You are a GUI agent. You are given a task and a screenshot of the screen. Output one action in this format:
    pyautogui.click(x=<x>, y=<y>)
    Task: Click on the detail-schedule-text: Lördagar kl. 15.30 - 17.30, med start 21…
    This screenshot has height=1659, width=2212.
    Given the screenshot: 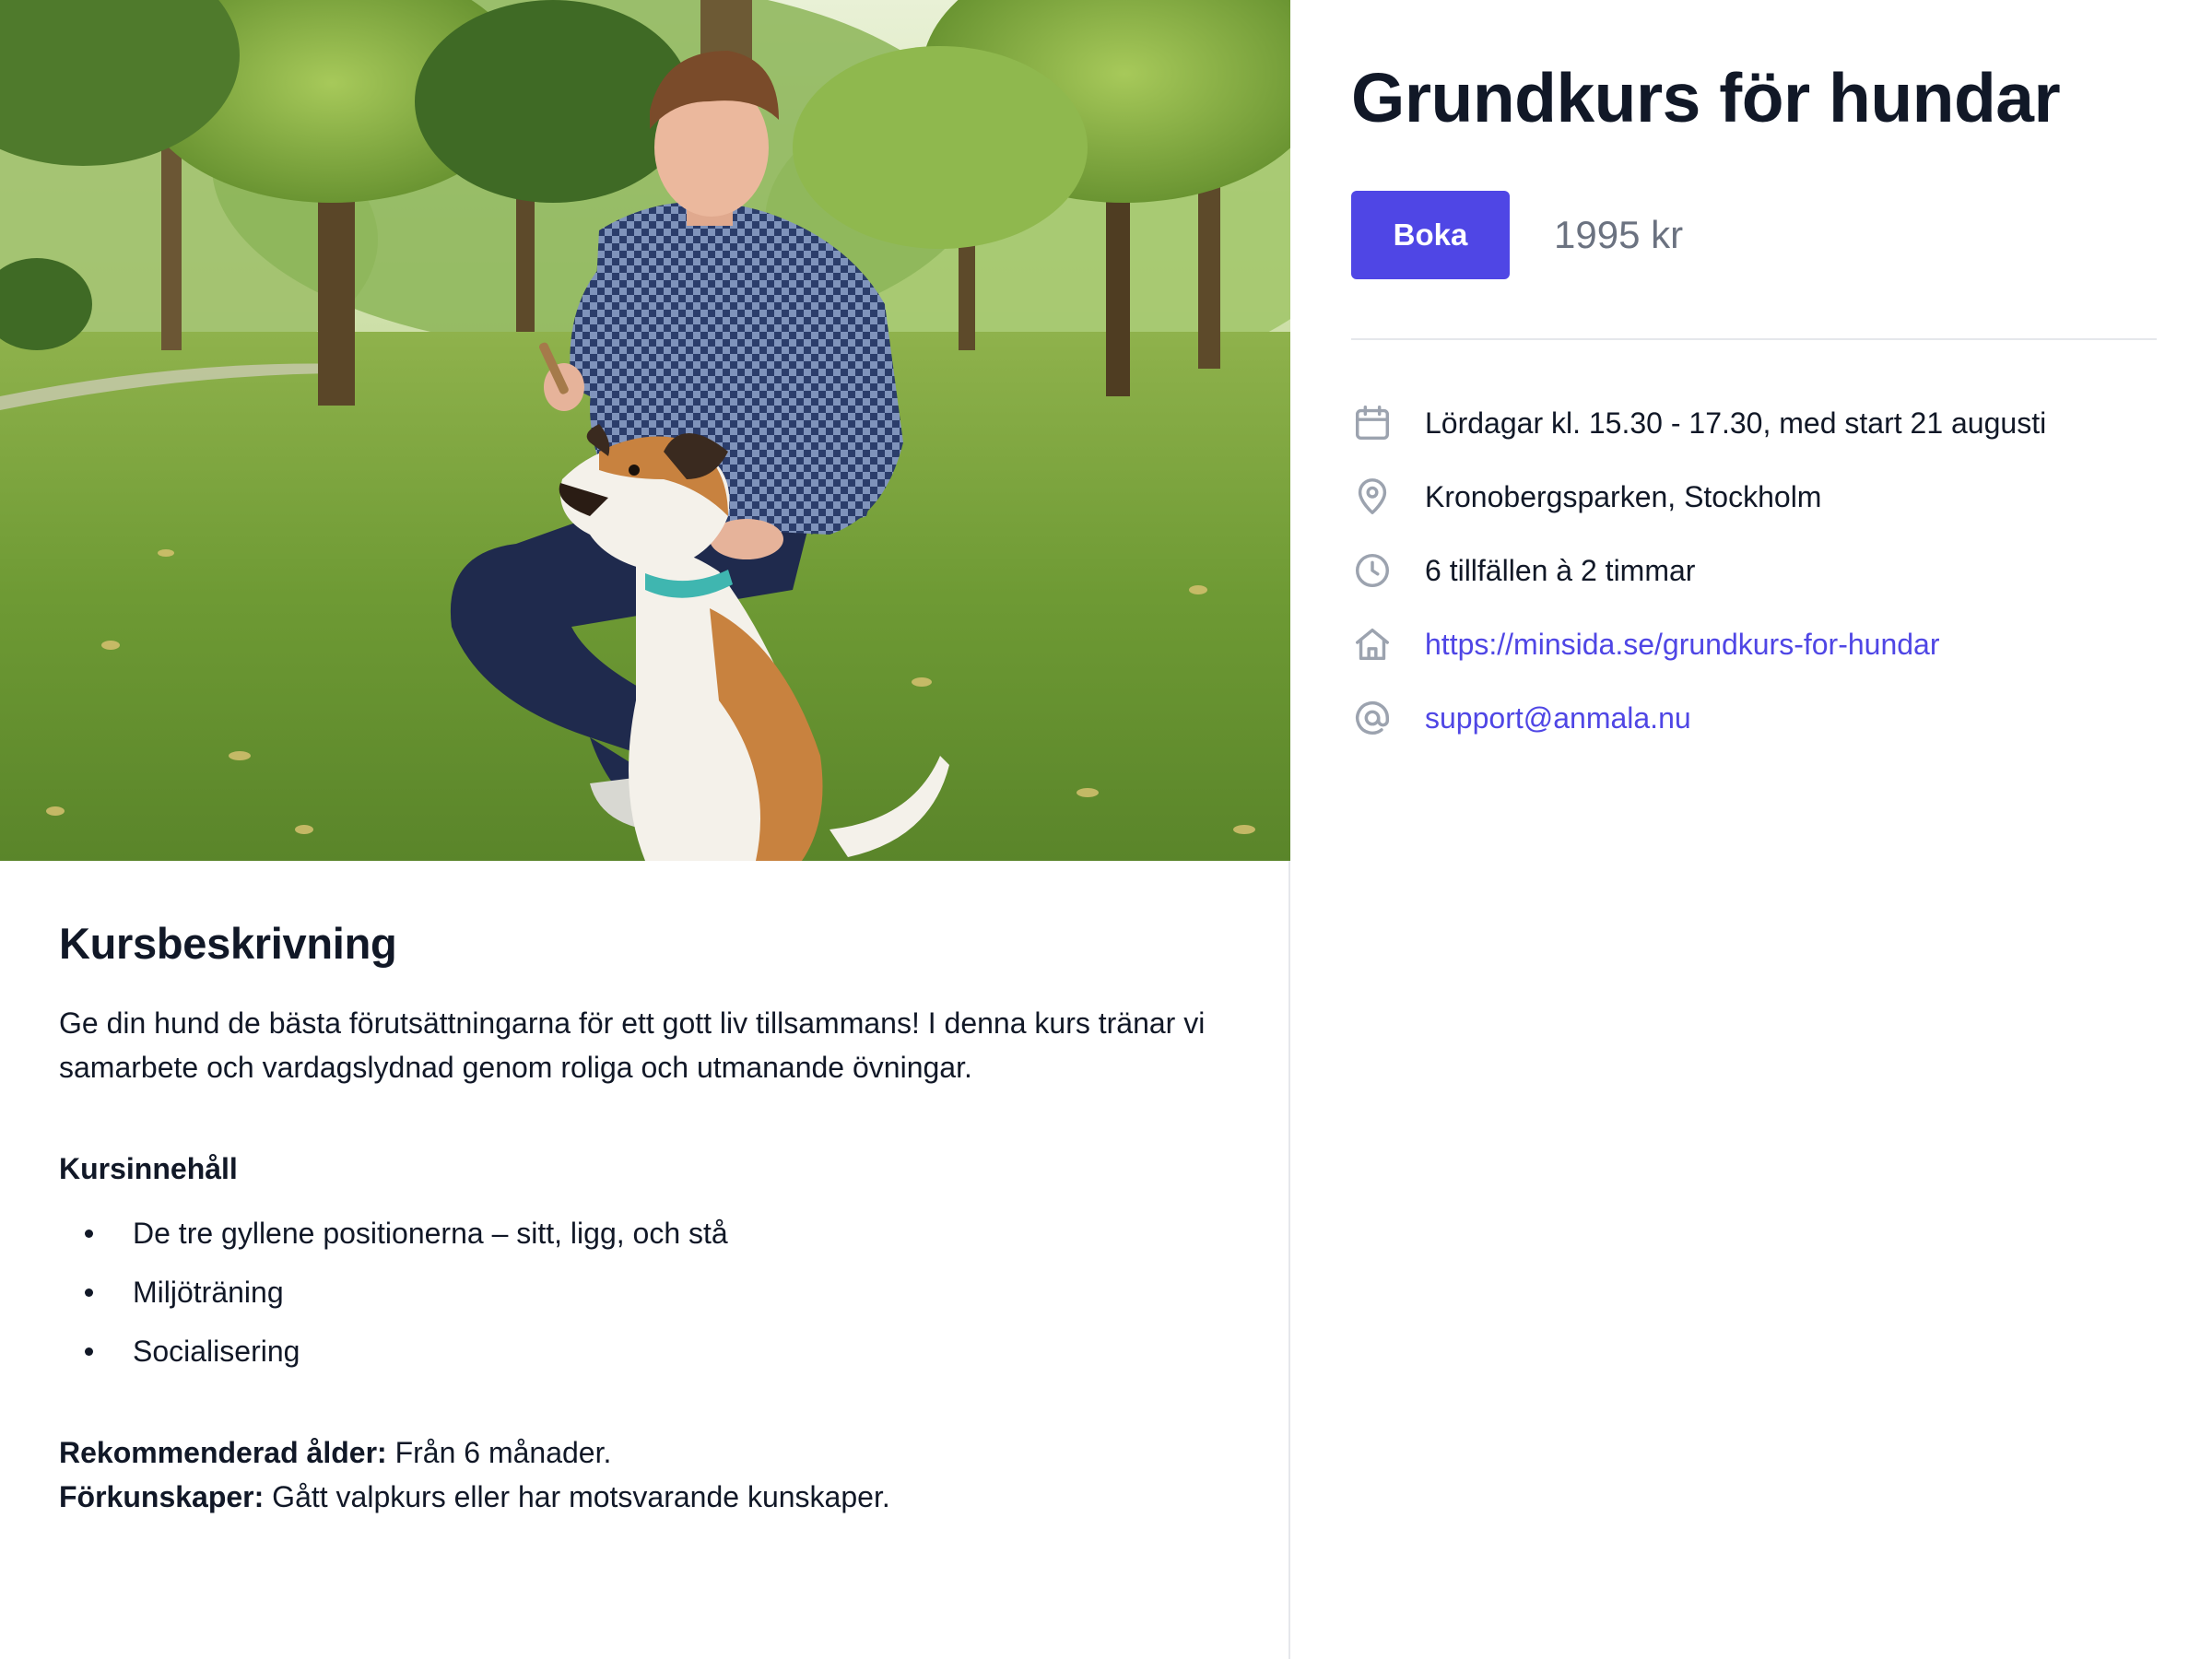 What is the action you would take?
    pyautogui.click(x=1736, y=423)
    